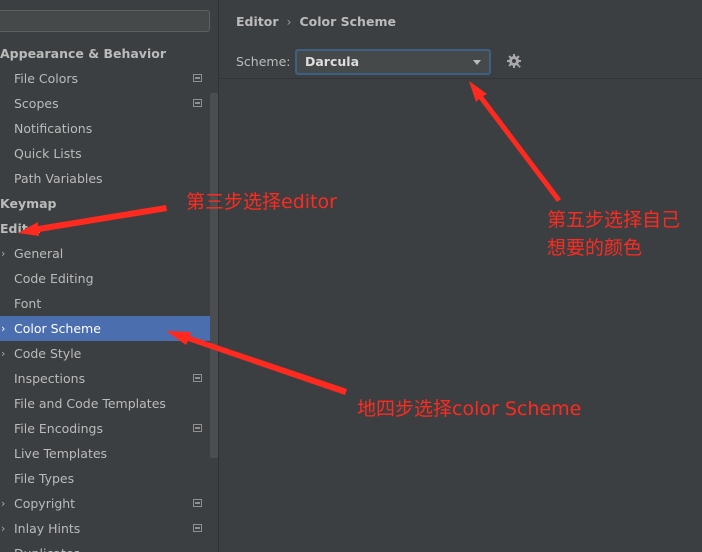 Image resolution: width=702 pixels, height=552 pixels. I want to click on sidebar-item-label: Font, so click(28, 303).